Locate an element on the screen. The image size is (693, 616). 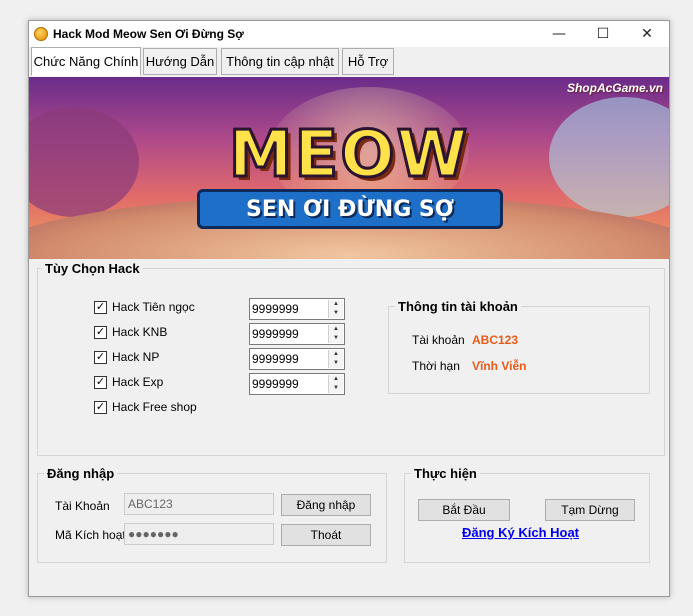
app-coin-icon is located at coordinates (41, 34).